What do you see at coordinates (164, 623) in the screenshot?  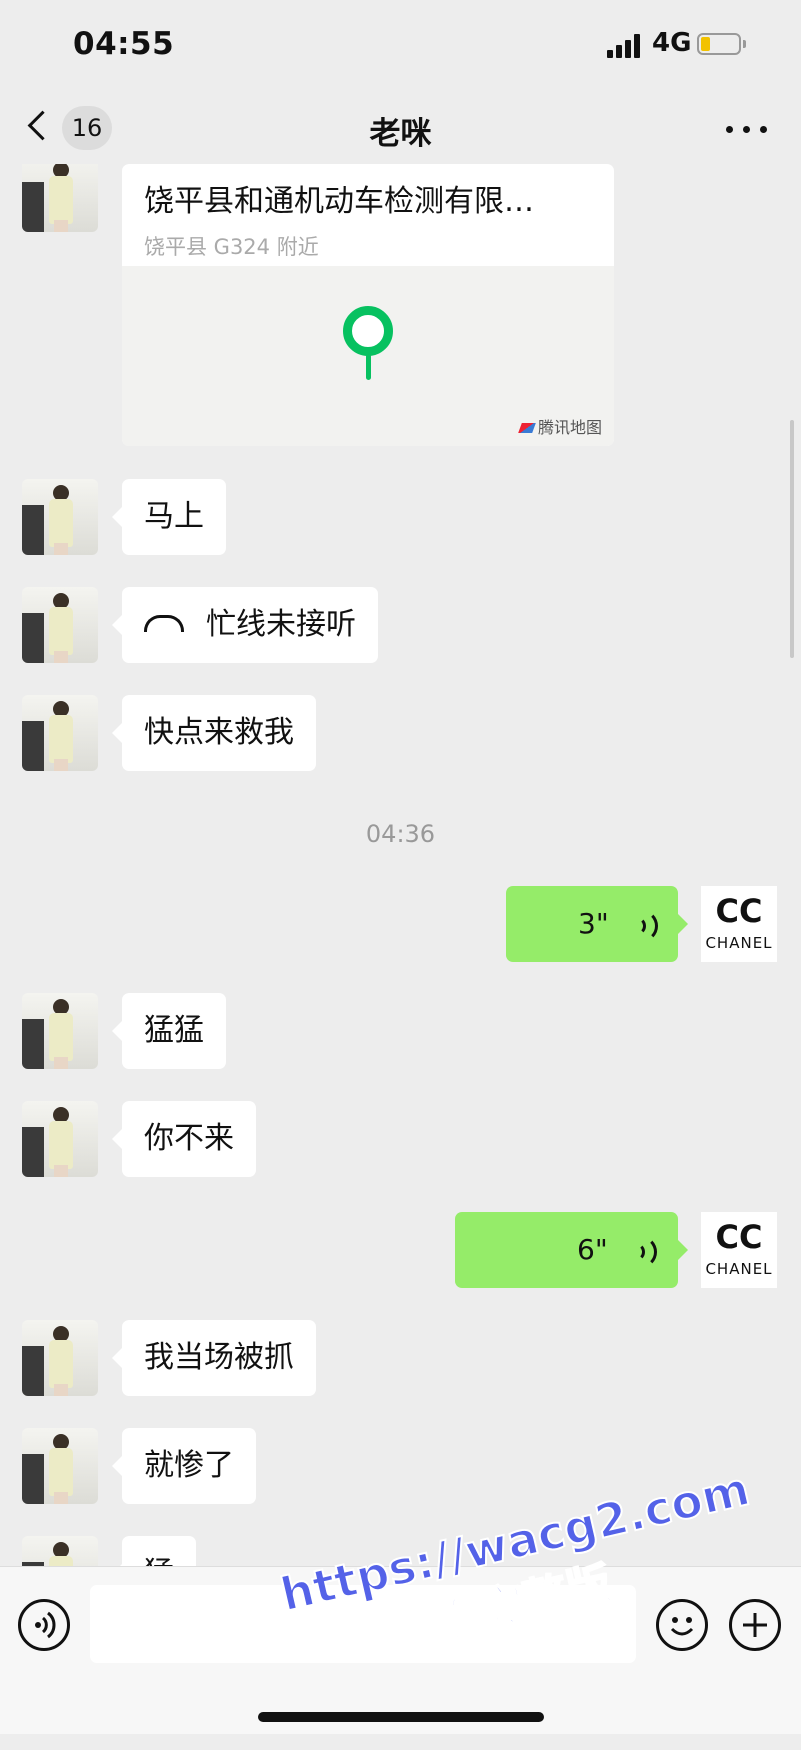 I see `phone-hangup-icon` at bounding box center [164, 623].